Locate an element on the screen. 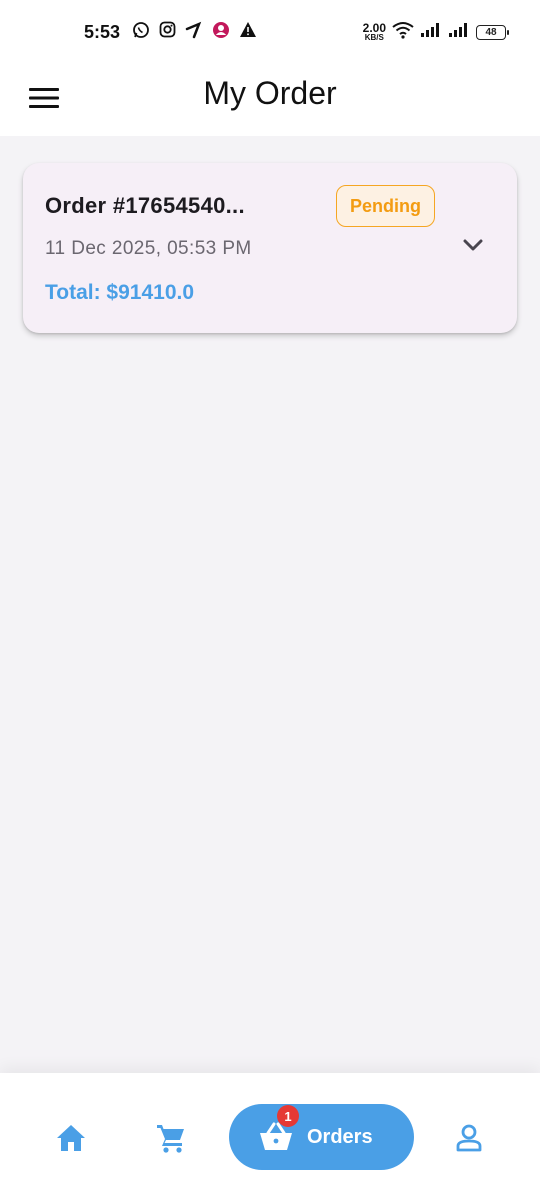  basket-icon-wrap: 1 is located at coordinates (279, 1128).